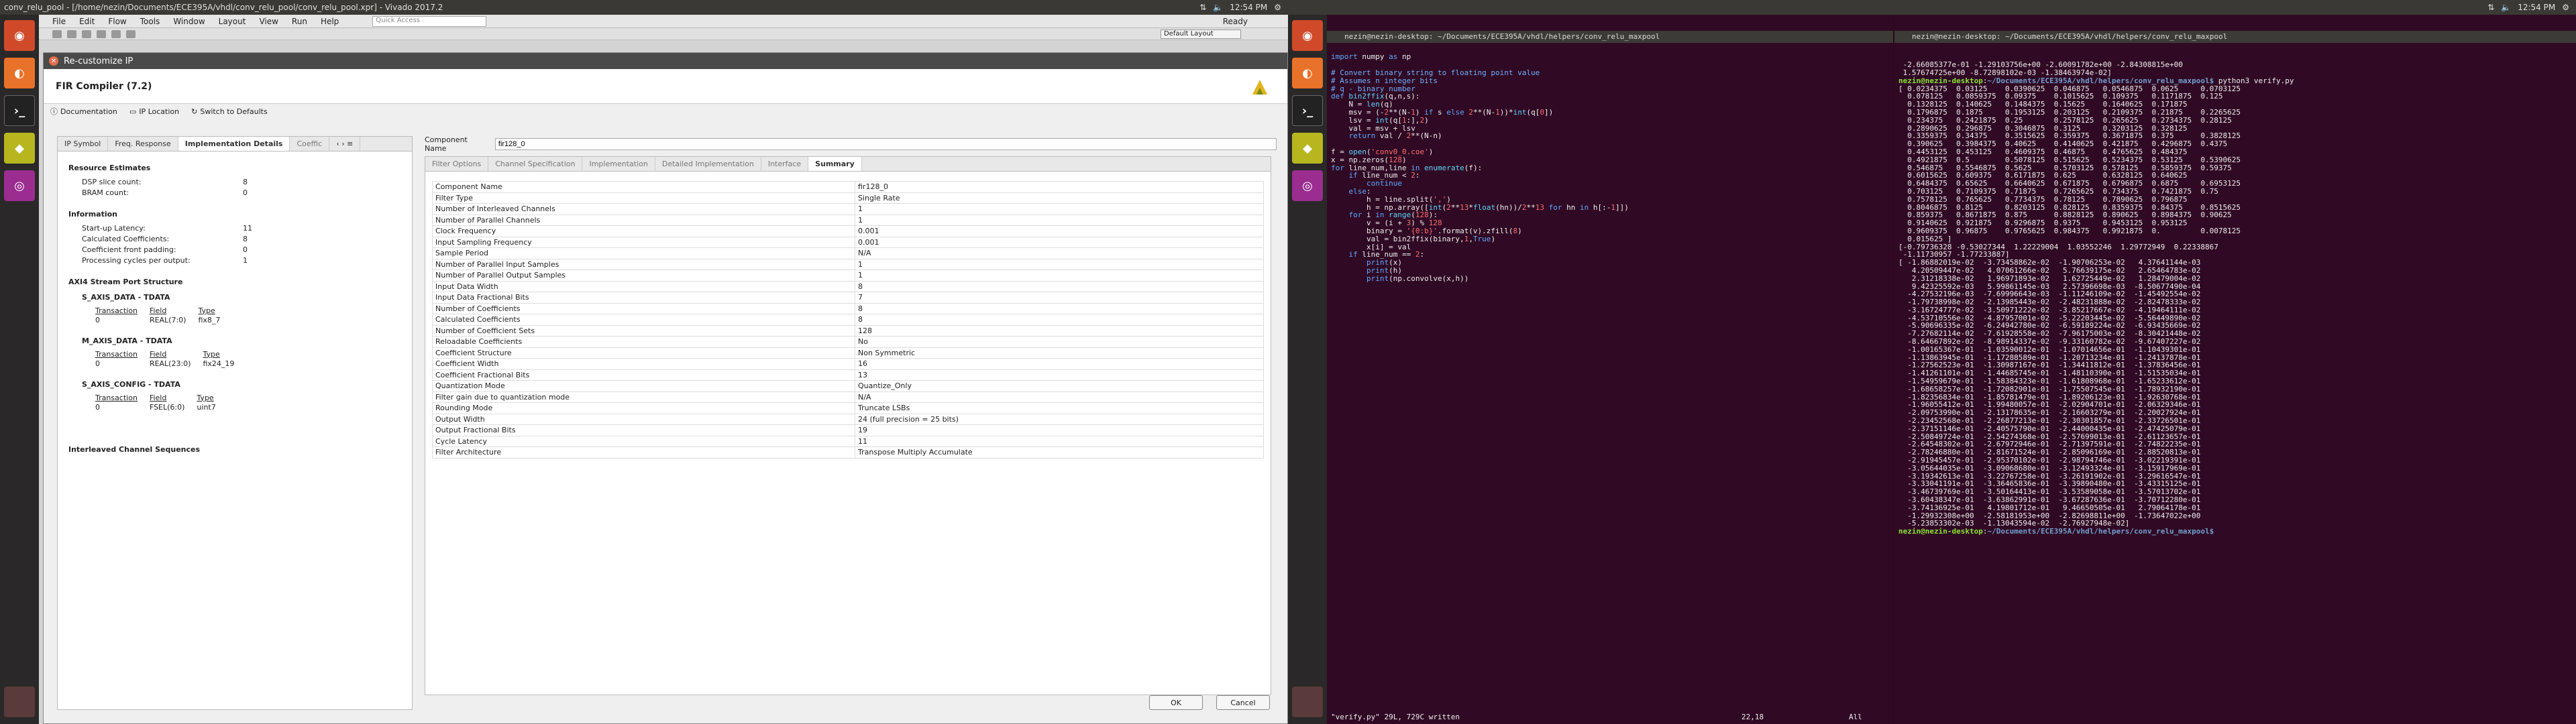  Describe the element at coordinates (86, 33) in the screenshot. I see `save-icon` at that location.